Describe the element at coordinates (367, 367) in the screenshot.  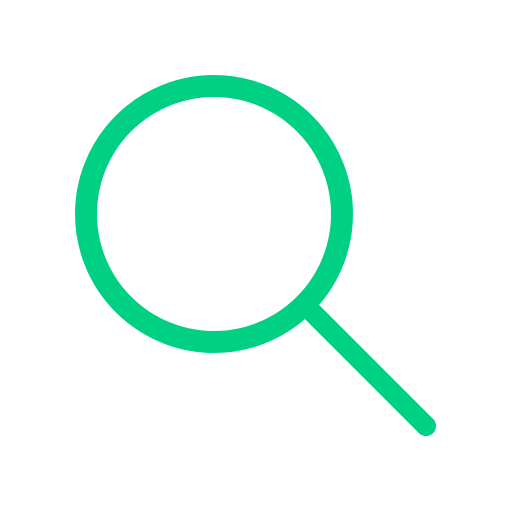
I see `handle-line` at that location.